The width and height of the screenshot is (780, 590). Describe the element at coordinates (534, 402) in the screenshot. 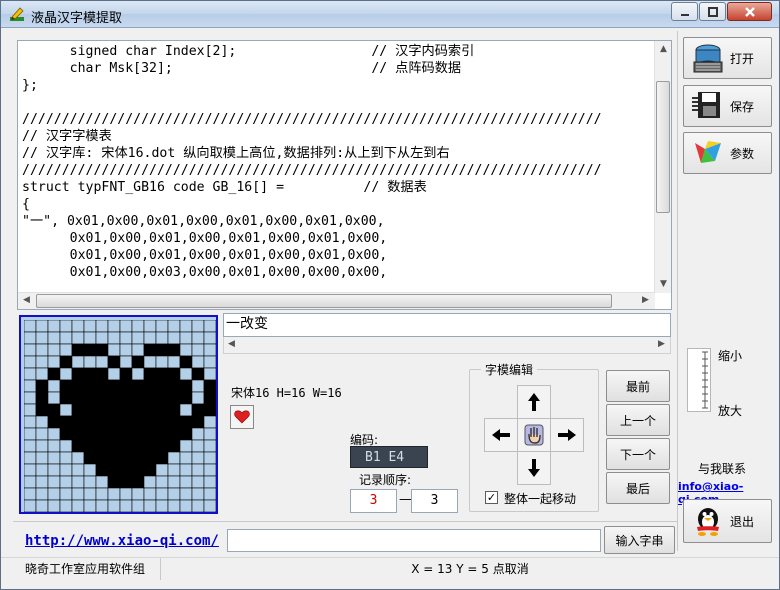

I see `move-up-button` at that location.